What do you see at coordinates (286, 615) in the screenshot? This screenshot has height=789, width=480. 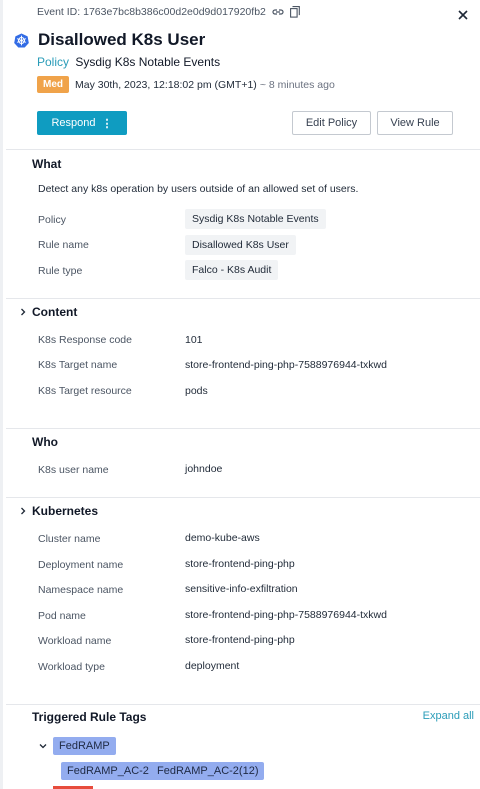 I see `pod-name-value: store-frontend-ping-php-7588976944-txkwd` at bounding box center [286, 615].